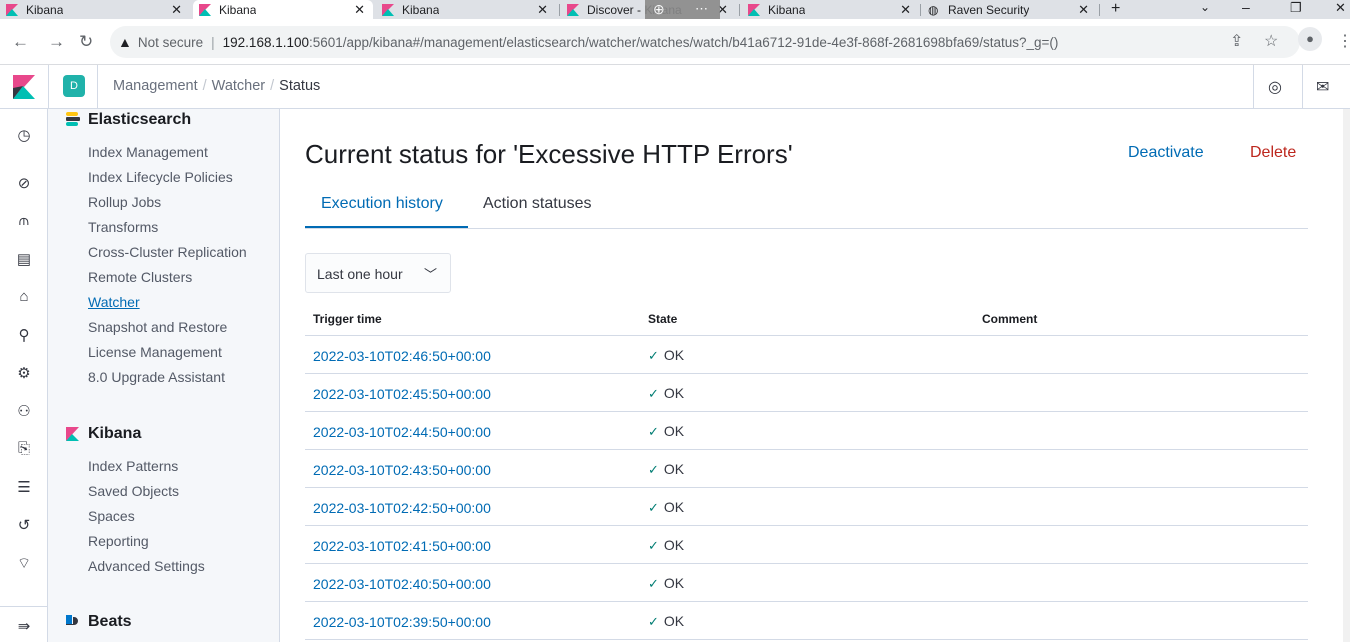 This screenshot has width=1350, height=642. I want to click on column-header-trigger-time: Trigger time, so click(347, 319).